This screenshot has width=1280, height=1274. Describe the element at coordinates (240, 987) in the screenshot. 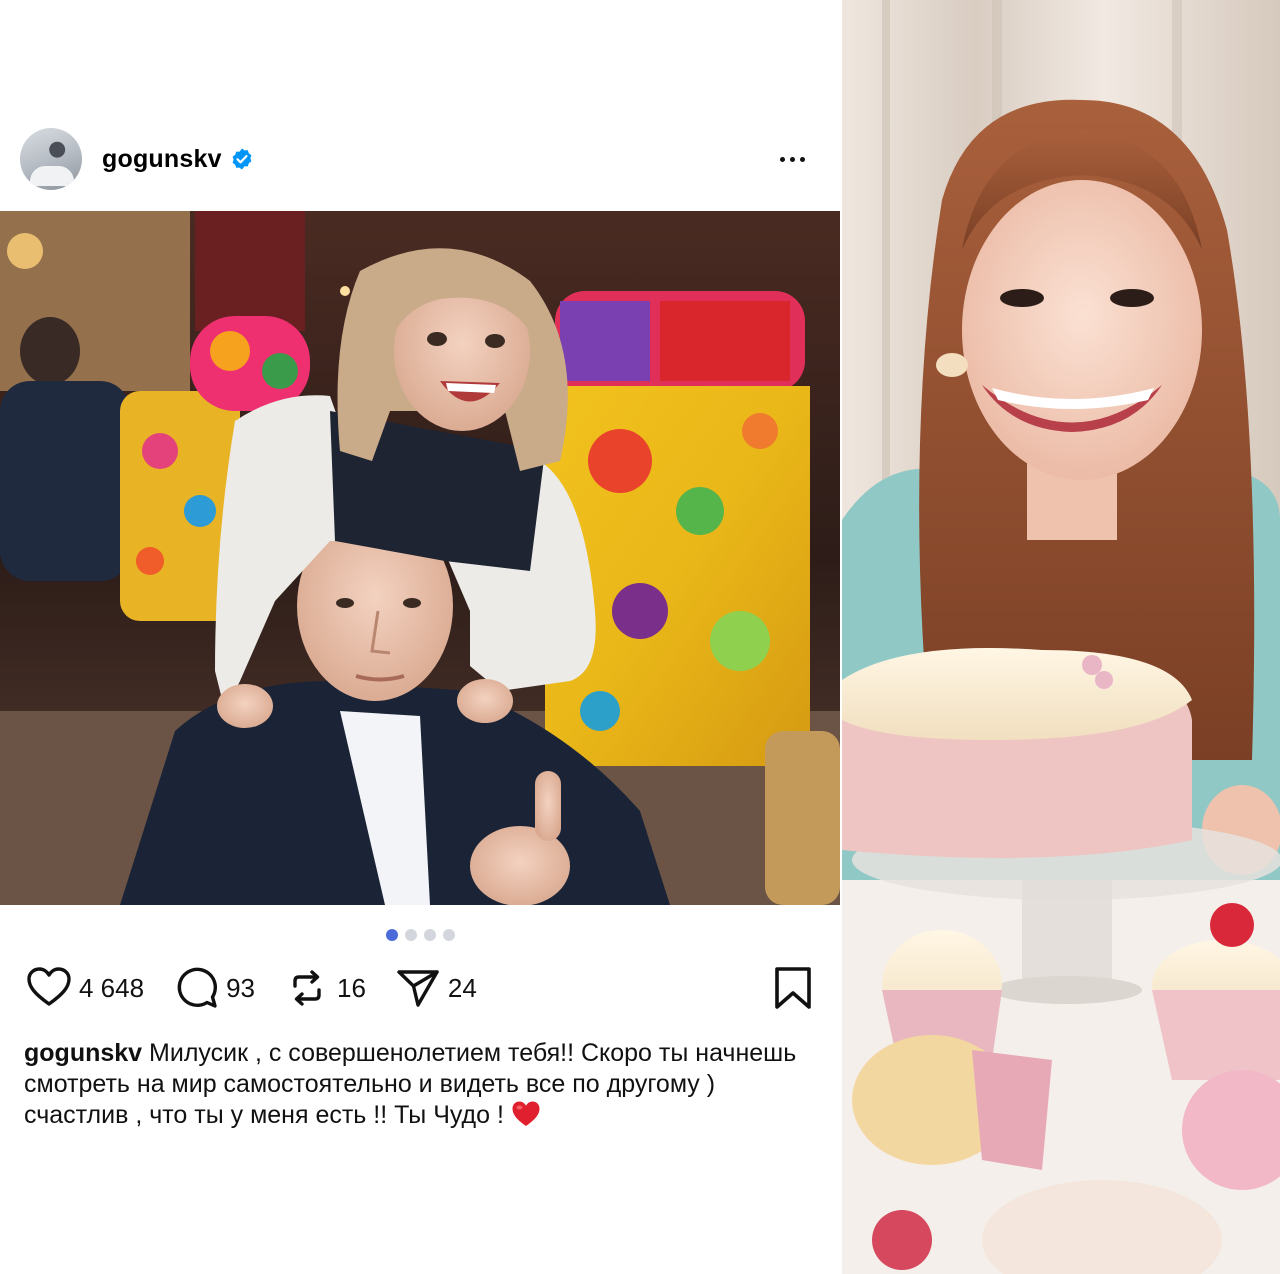

I see `comments-count: 93` at that location.